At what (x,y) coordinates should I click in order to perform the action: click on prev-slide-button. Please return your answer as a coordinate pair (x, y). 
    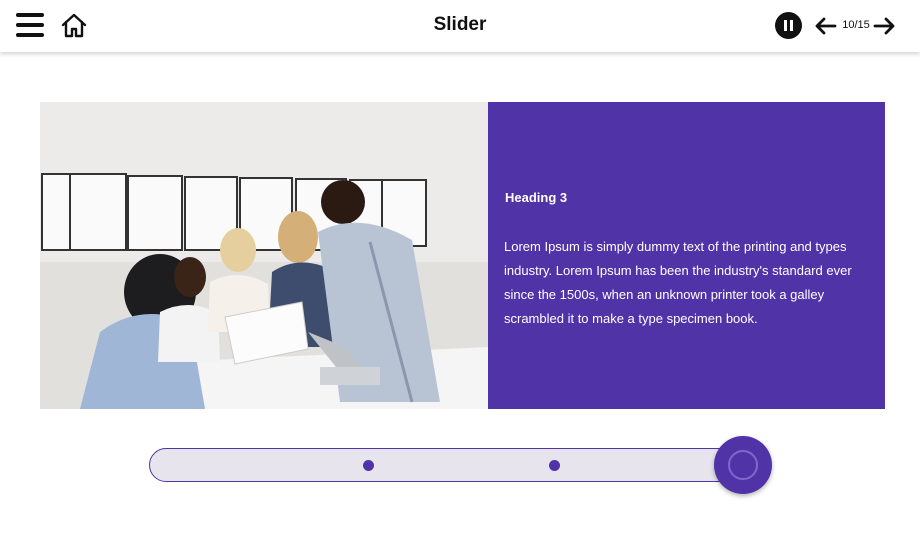
    Looking at the image, I should click on (826, 26).